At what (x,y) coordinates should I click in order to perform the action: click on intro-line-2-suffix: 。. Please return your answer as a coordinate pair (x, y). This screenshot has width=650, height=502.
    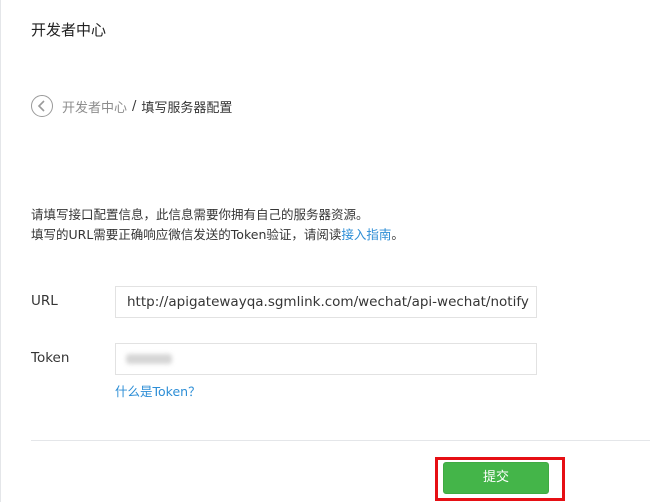
    Looking at the image, I should click on (397, 234).